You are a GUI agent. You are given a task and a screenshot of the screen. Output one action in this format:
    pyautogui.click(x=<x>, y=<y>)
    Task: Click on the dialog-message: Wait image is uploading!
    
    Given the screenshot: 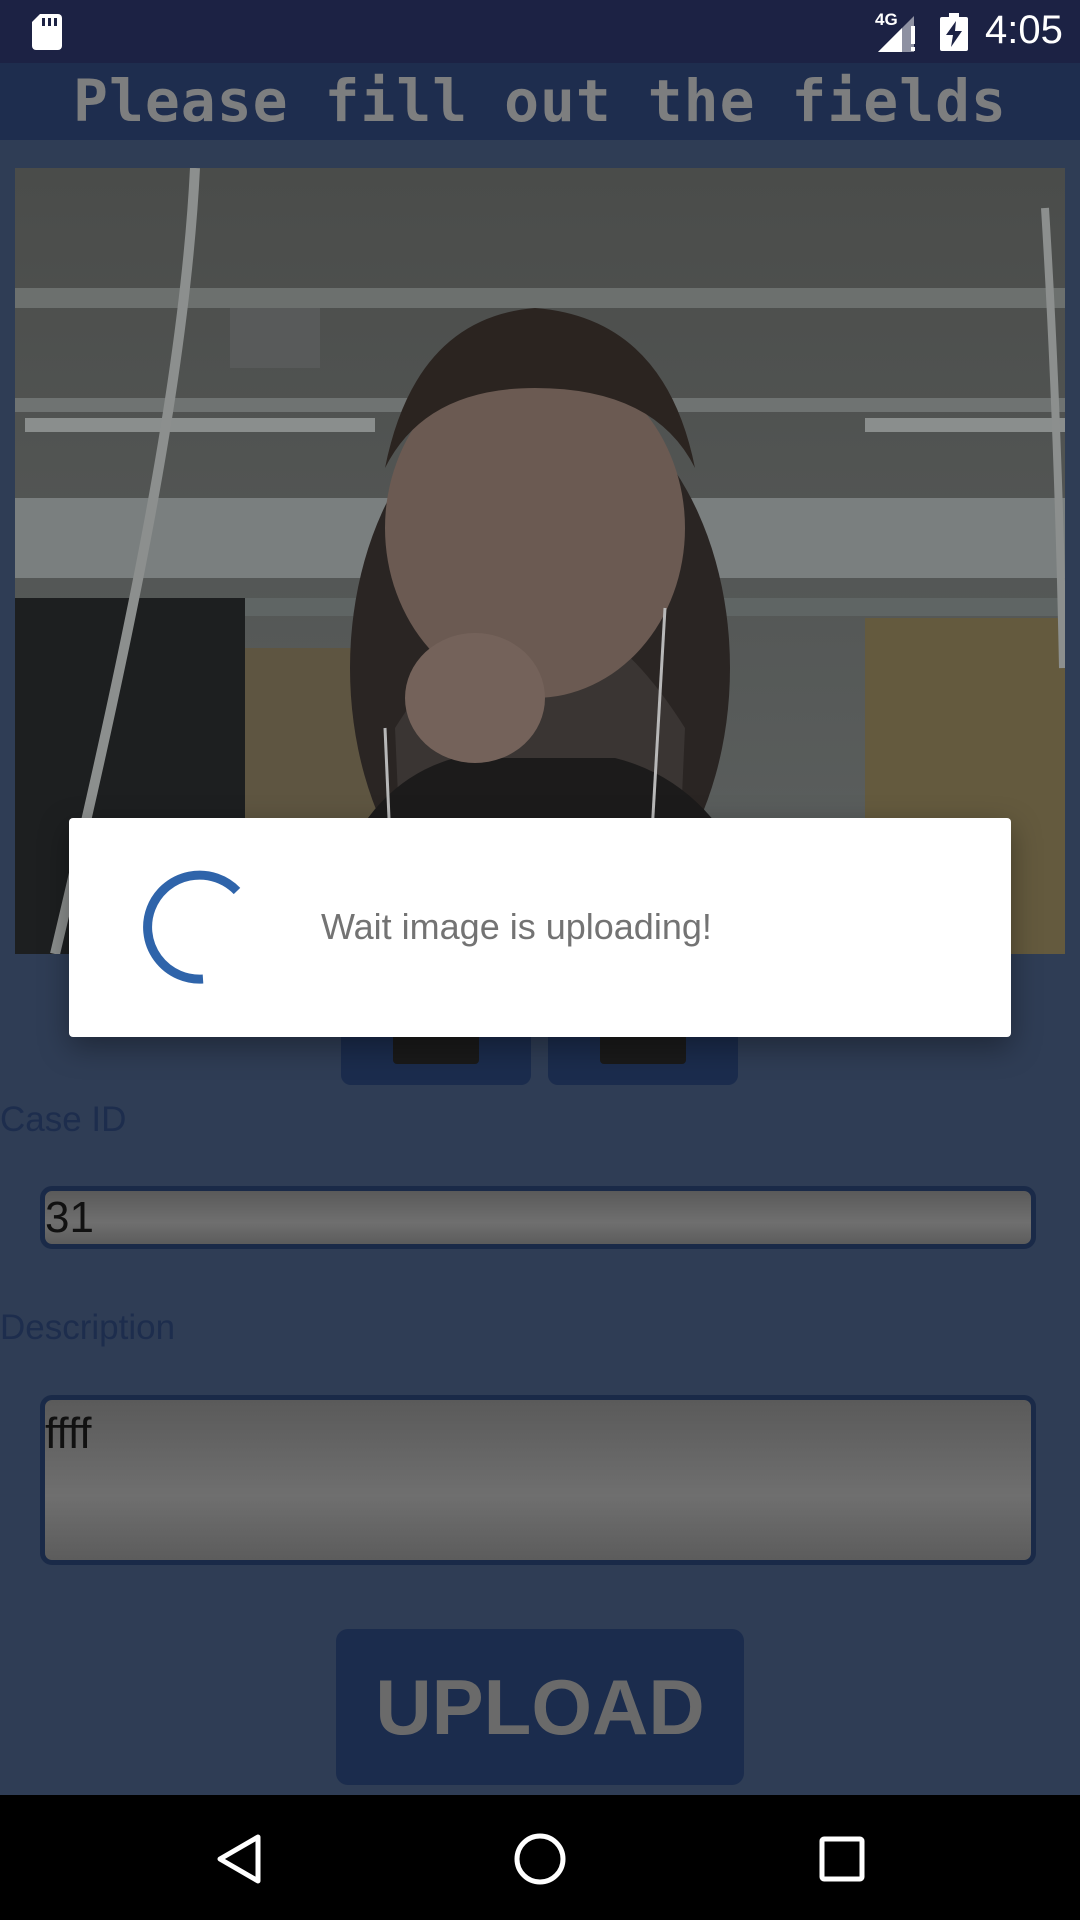 What is the action you would take?
    pyautogui.click(x=516, y=926)
    